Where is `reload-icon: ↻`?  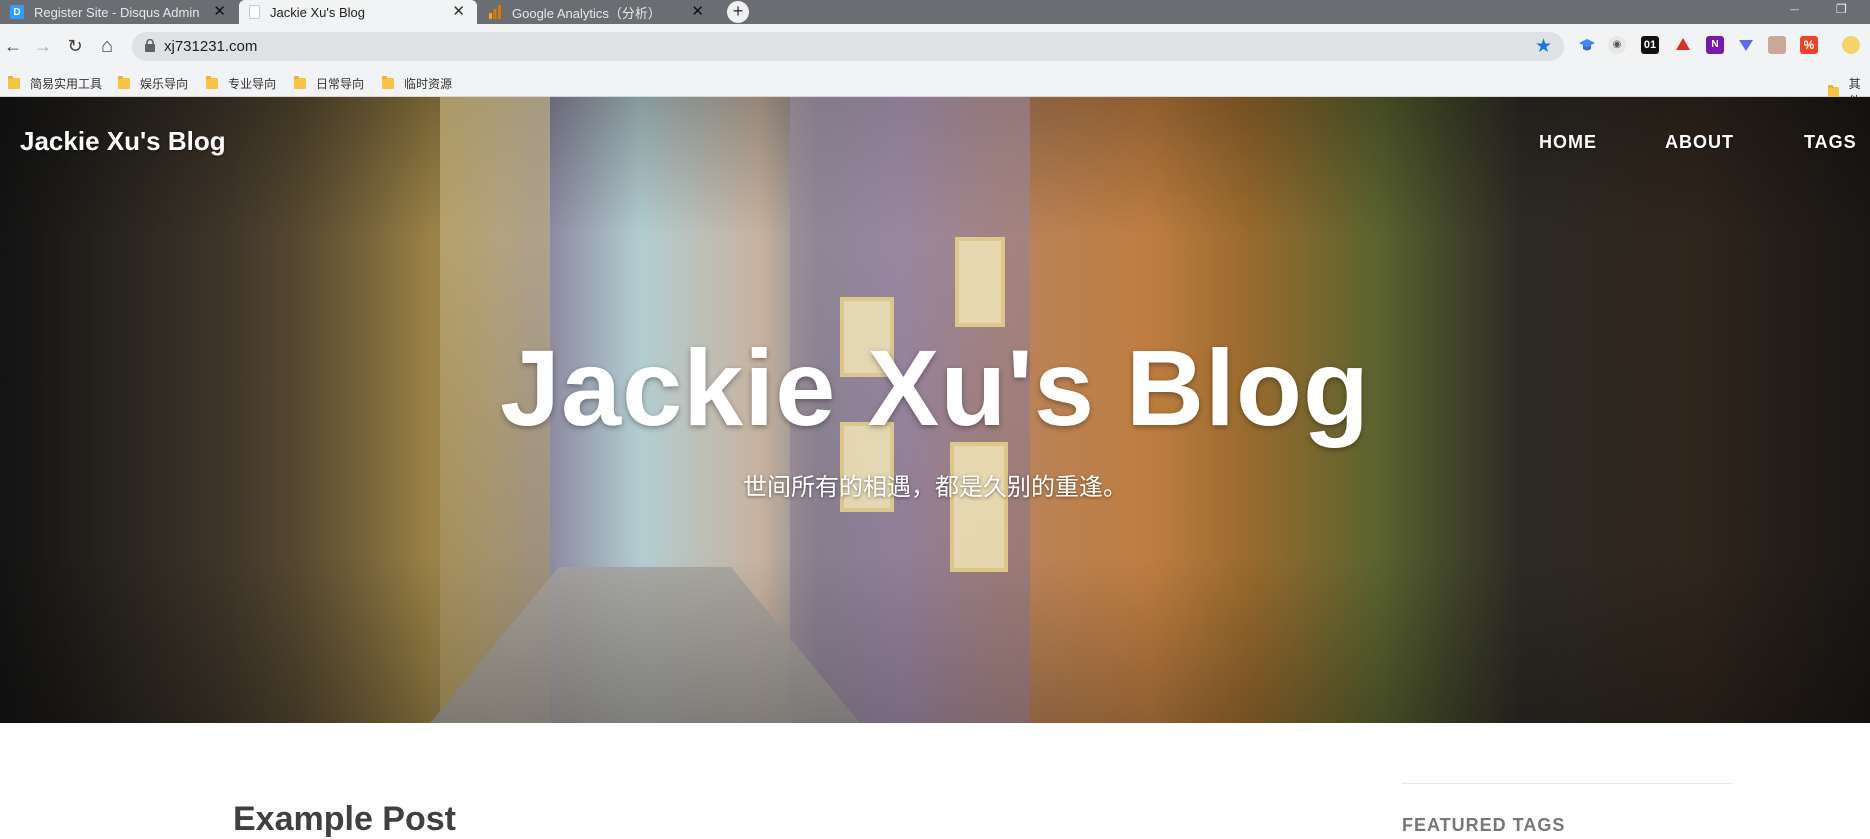 reload-icon: ↻ is located at coordinates (75, 46).